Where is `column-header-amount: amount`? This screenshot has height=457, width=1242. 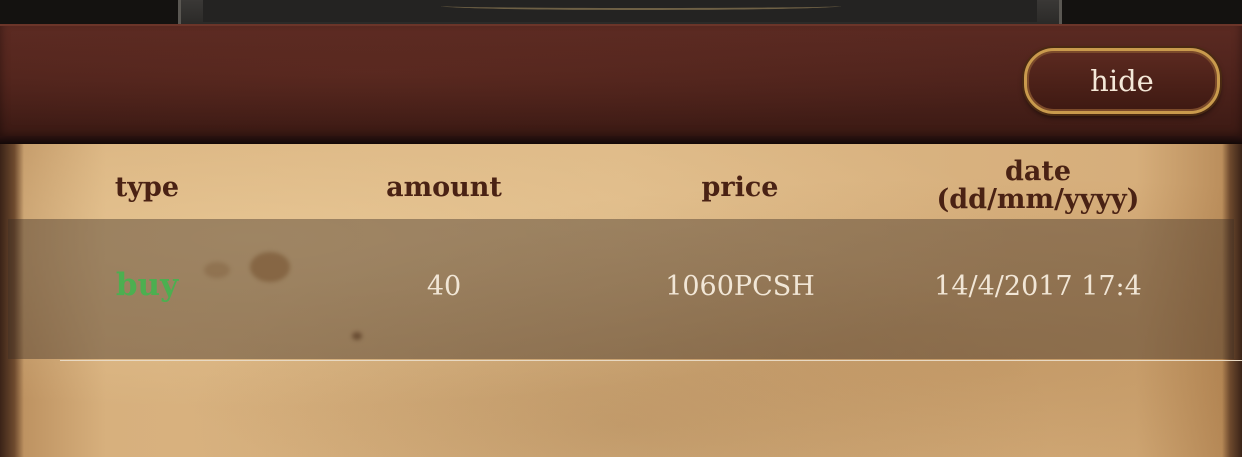 column-header-amount: amount is located at coordinates (444, 187).